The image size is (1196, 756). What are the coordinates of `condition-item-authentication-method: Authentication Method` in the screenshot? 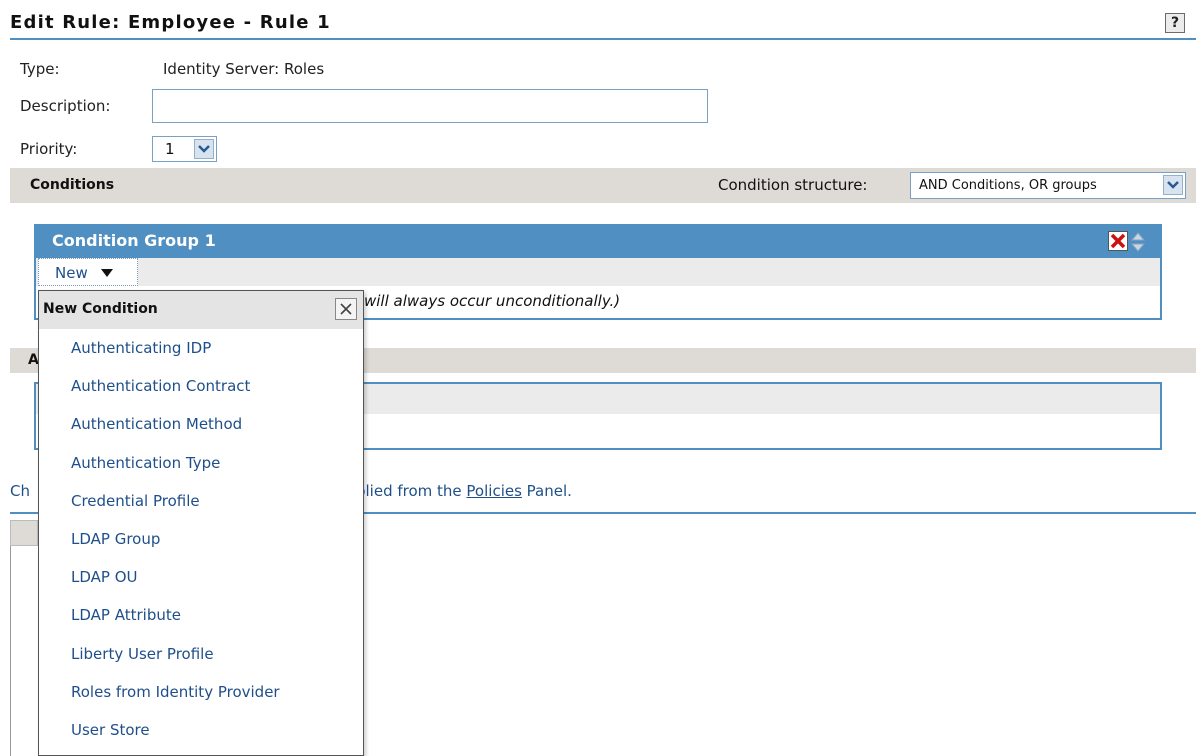 It's located at (201, 424).